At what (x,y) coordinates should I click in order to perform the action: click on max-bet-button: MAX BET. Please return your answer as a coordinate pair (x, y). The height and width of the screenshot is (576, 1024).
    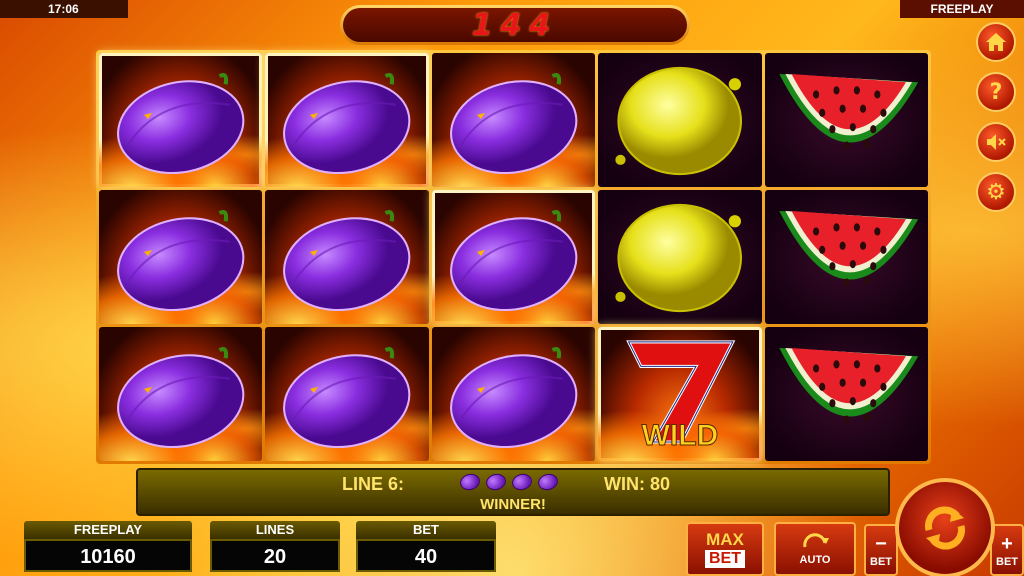
    Looking at the image, I should click on (725, 549).